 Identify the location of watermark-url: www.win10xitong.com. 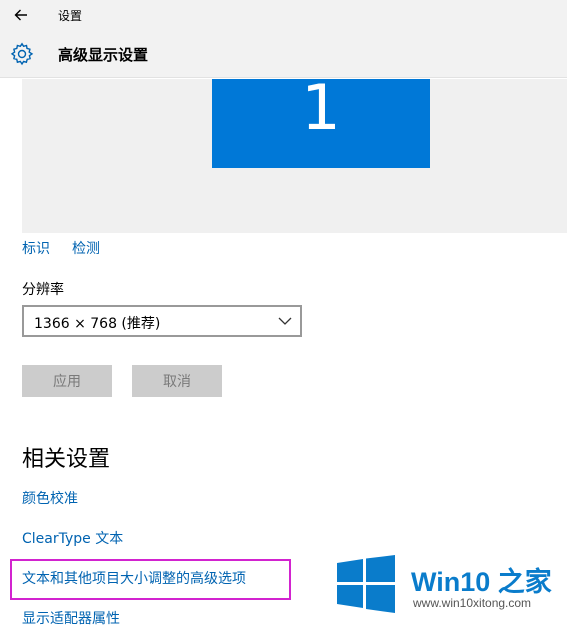
(472, 603).